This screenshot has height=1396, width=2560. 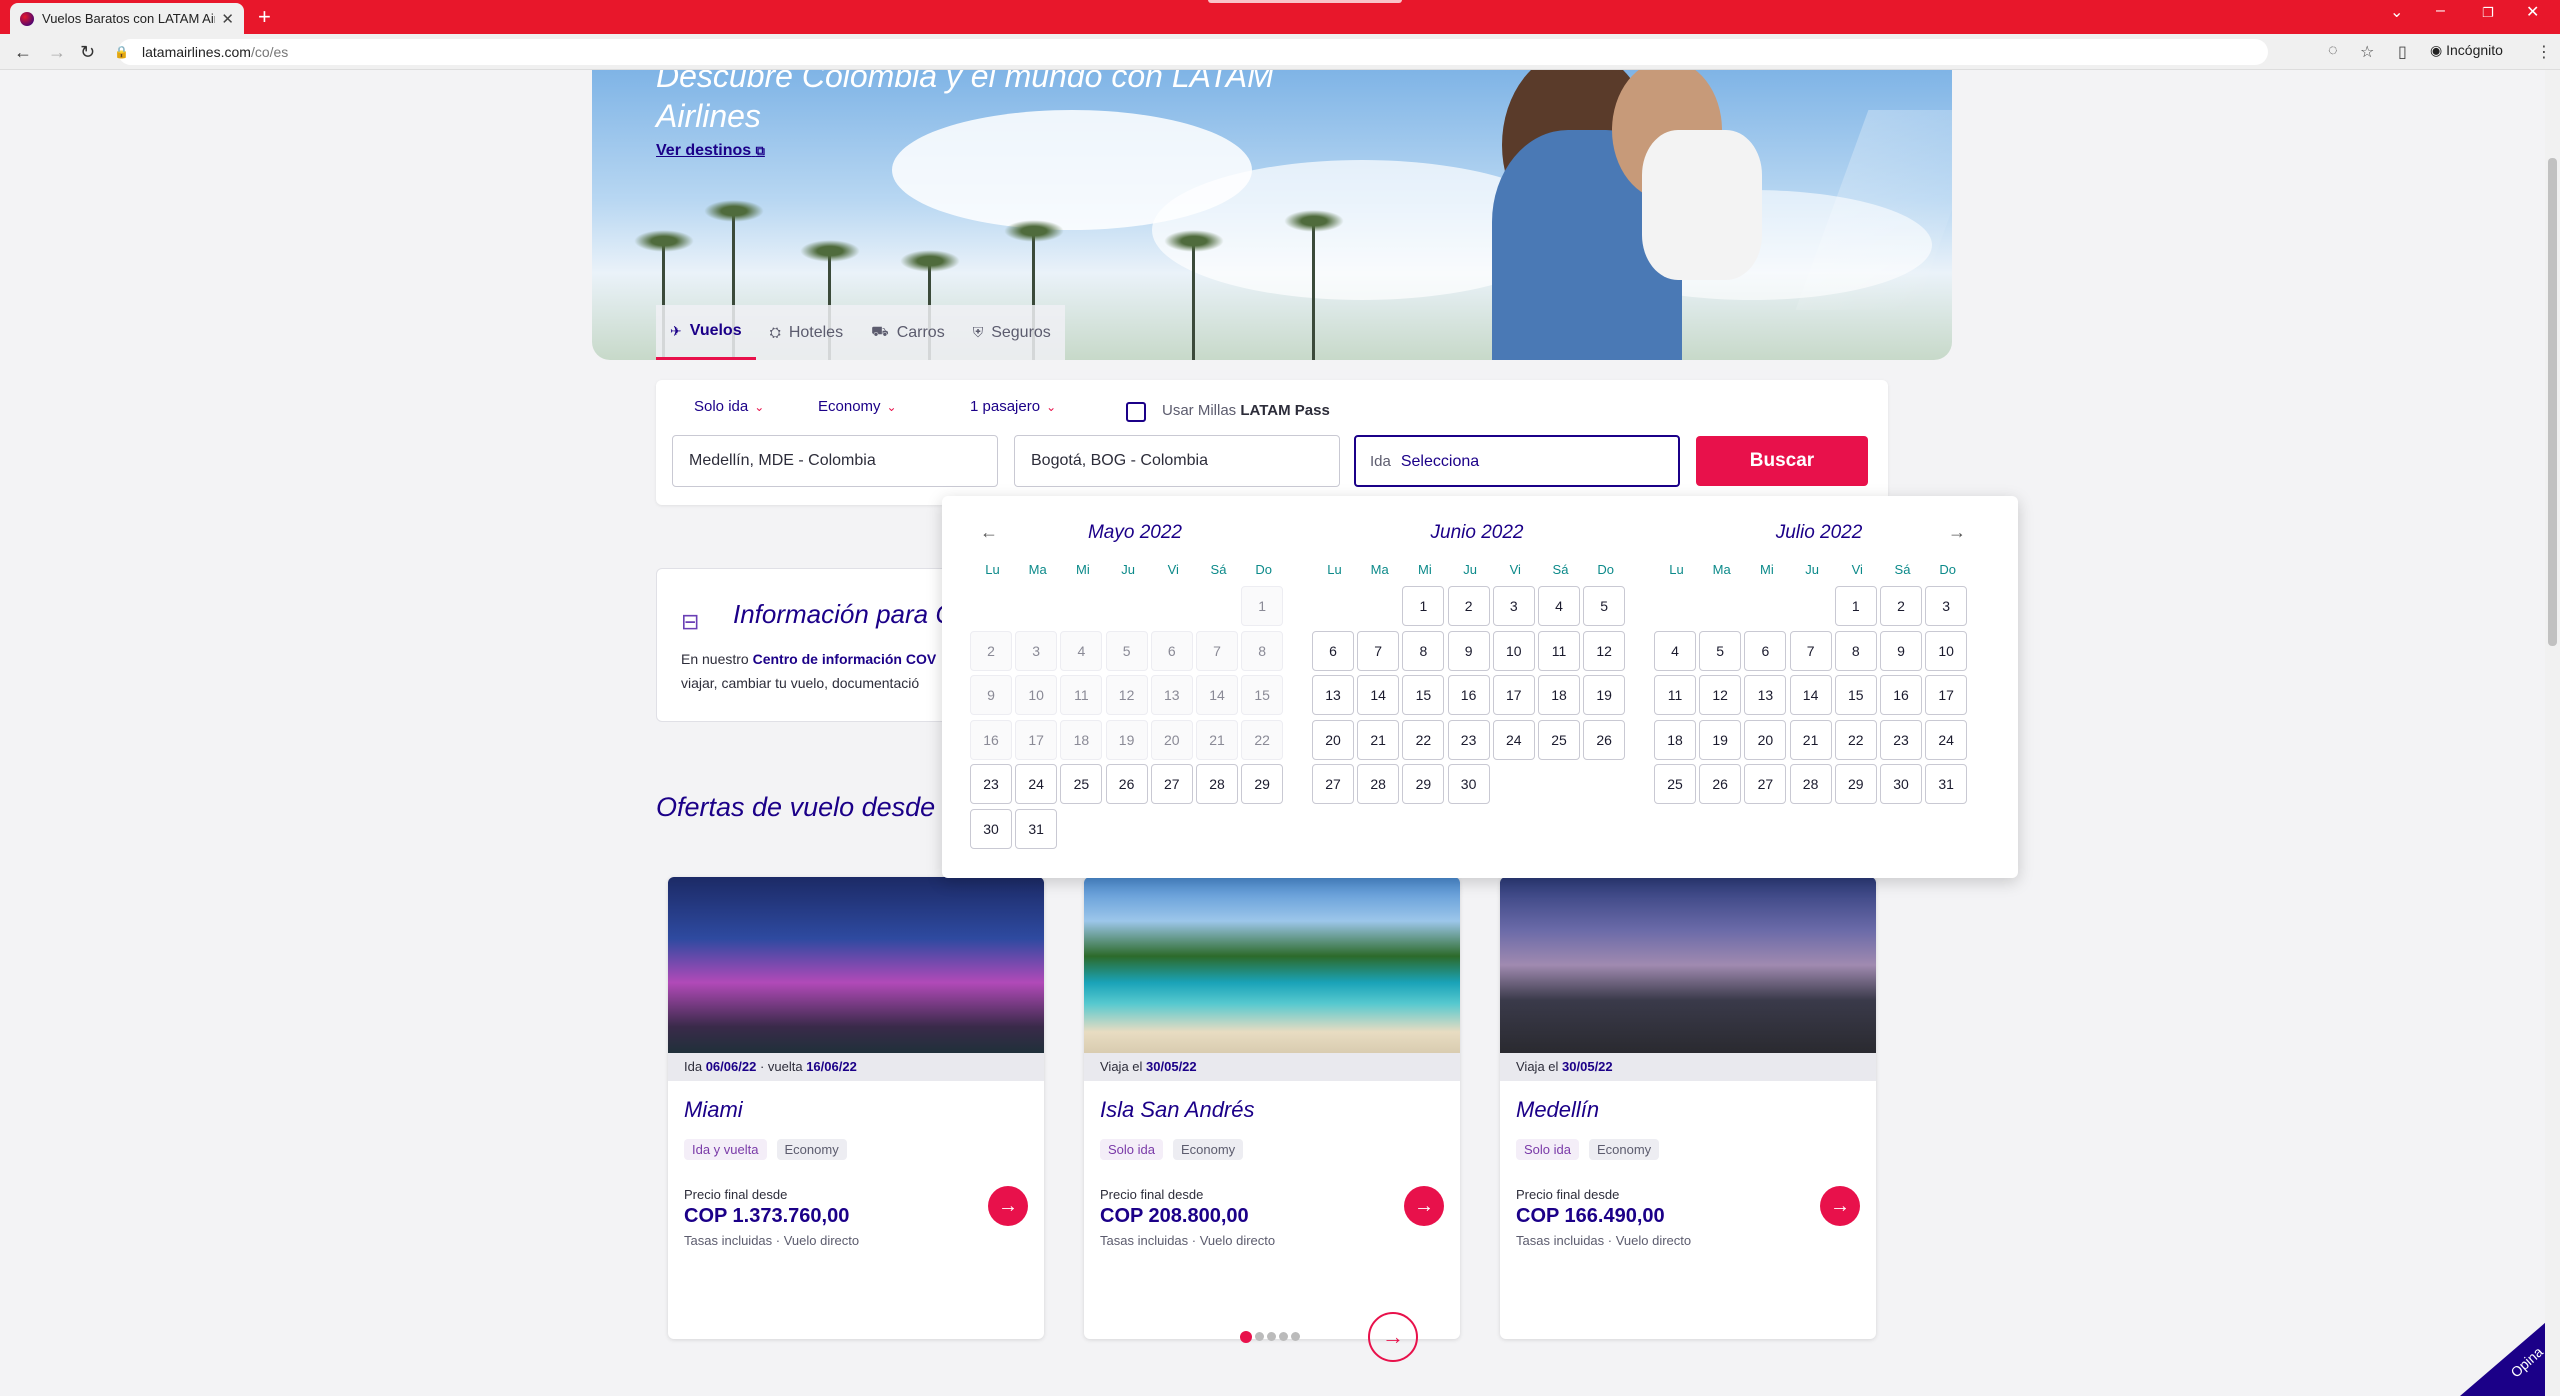 I want to click on url-field: 🔒 latamairlines.com/co/es, so click(x=1191, y=52).